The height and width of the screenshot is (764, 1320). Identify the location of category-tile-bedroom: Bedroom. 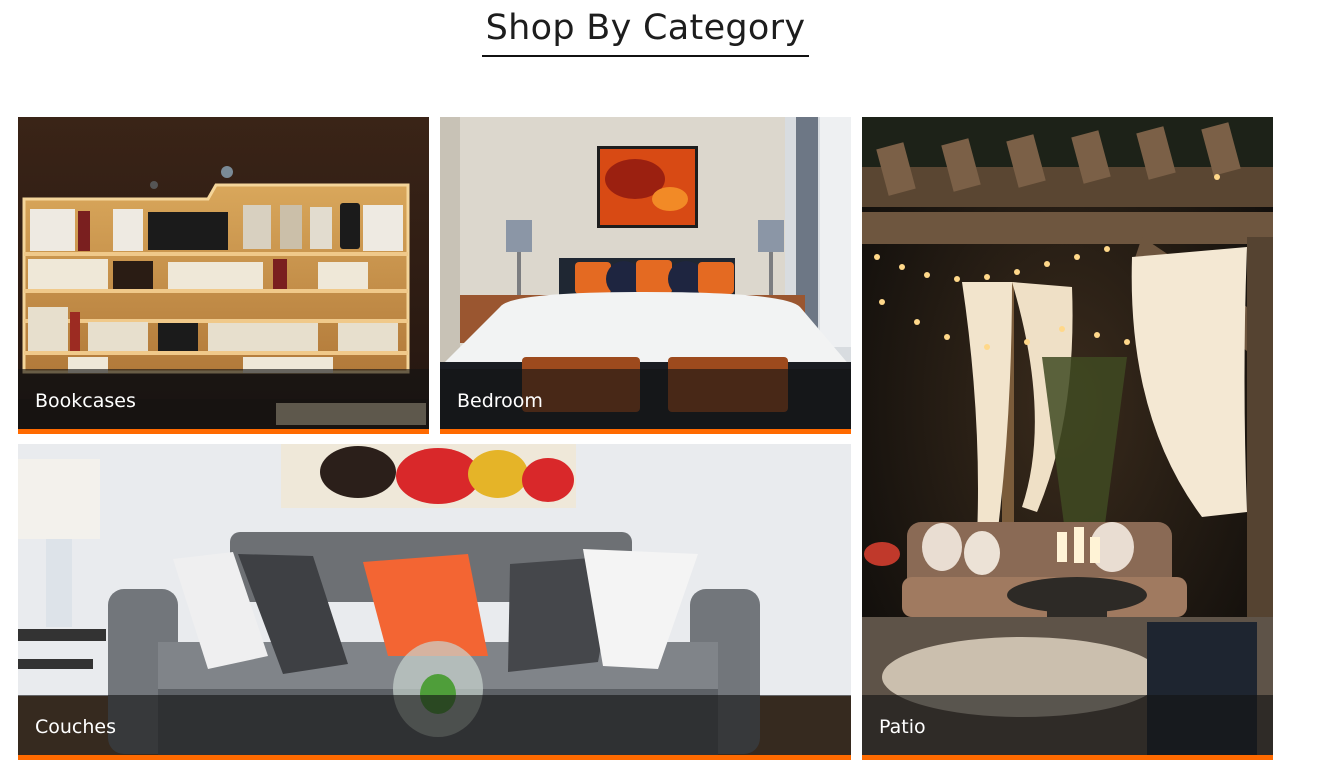
(645, 275).